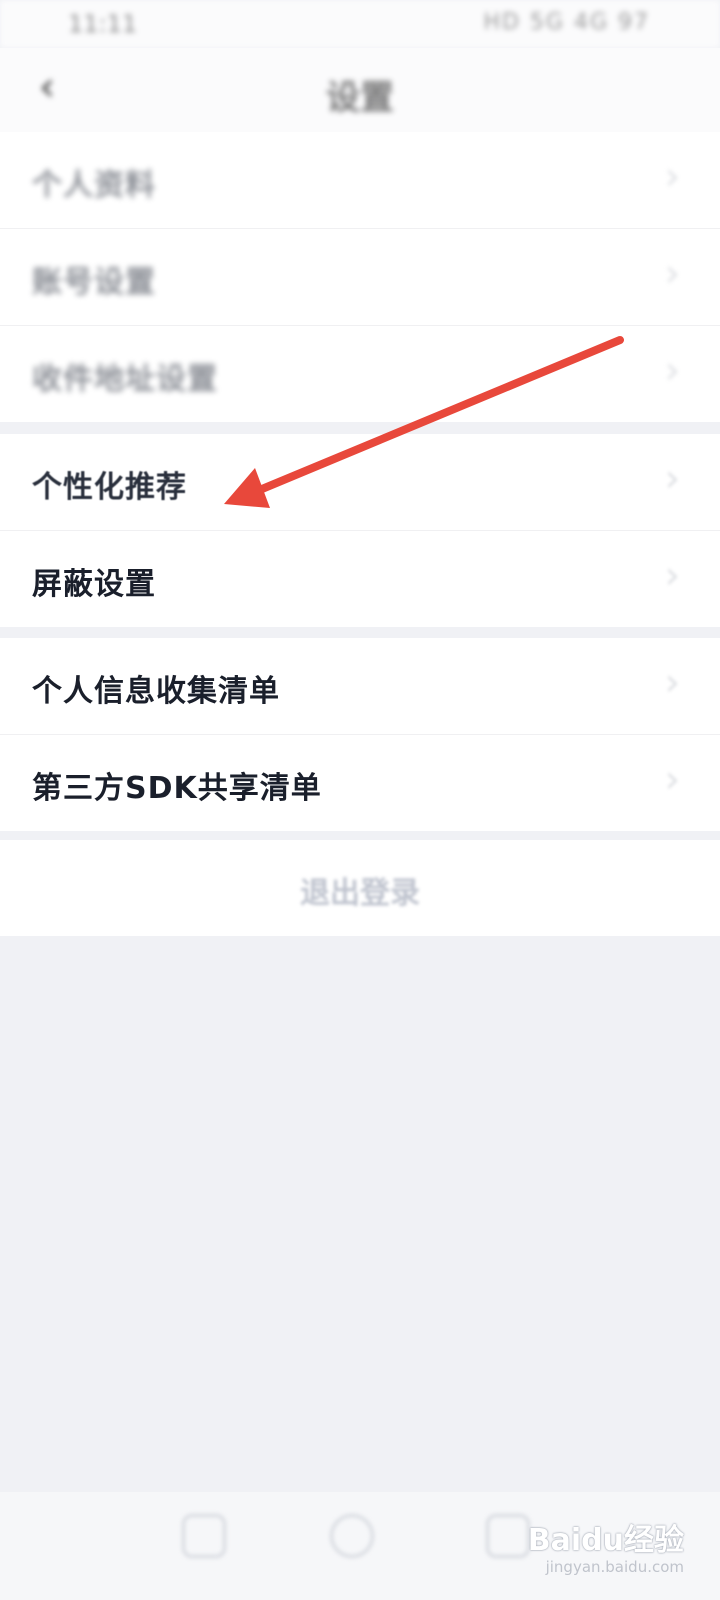 This screenshot has width=720, height=1600. What do you see at coordinates (94, 584) in the screenshot?
I see `settings-item-label: 屏蔽设置` at bounding box center [94, 584].